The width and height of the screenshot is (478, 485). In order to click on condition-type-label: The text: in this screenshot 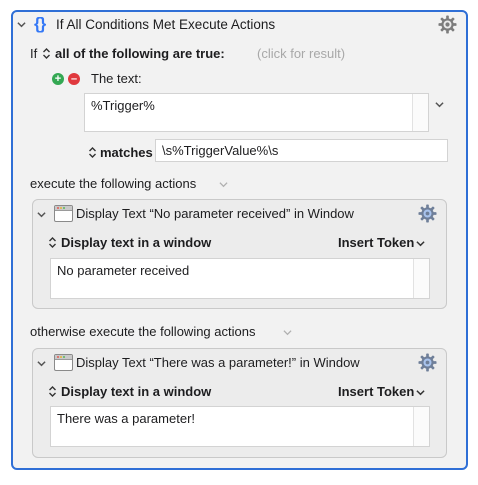, I will do `click(116, 78)`.